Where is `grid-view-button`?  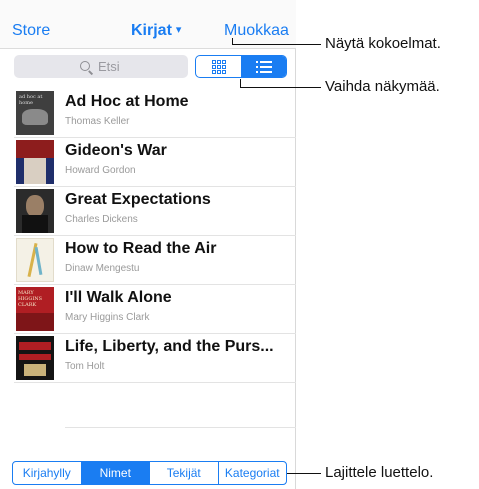 grid-view-button is located at coordinates (218, 66).